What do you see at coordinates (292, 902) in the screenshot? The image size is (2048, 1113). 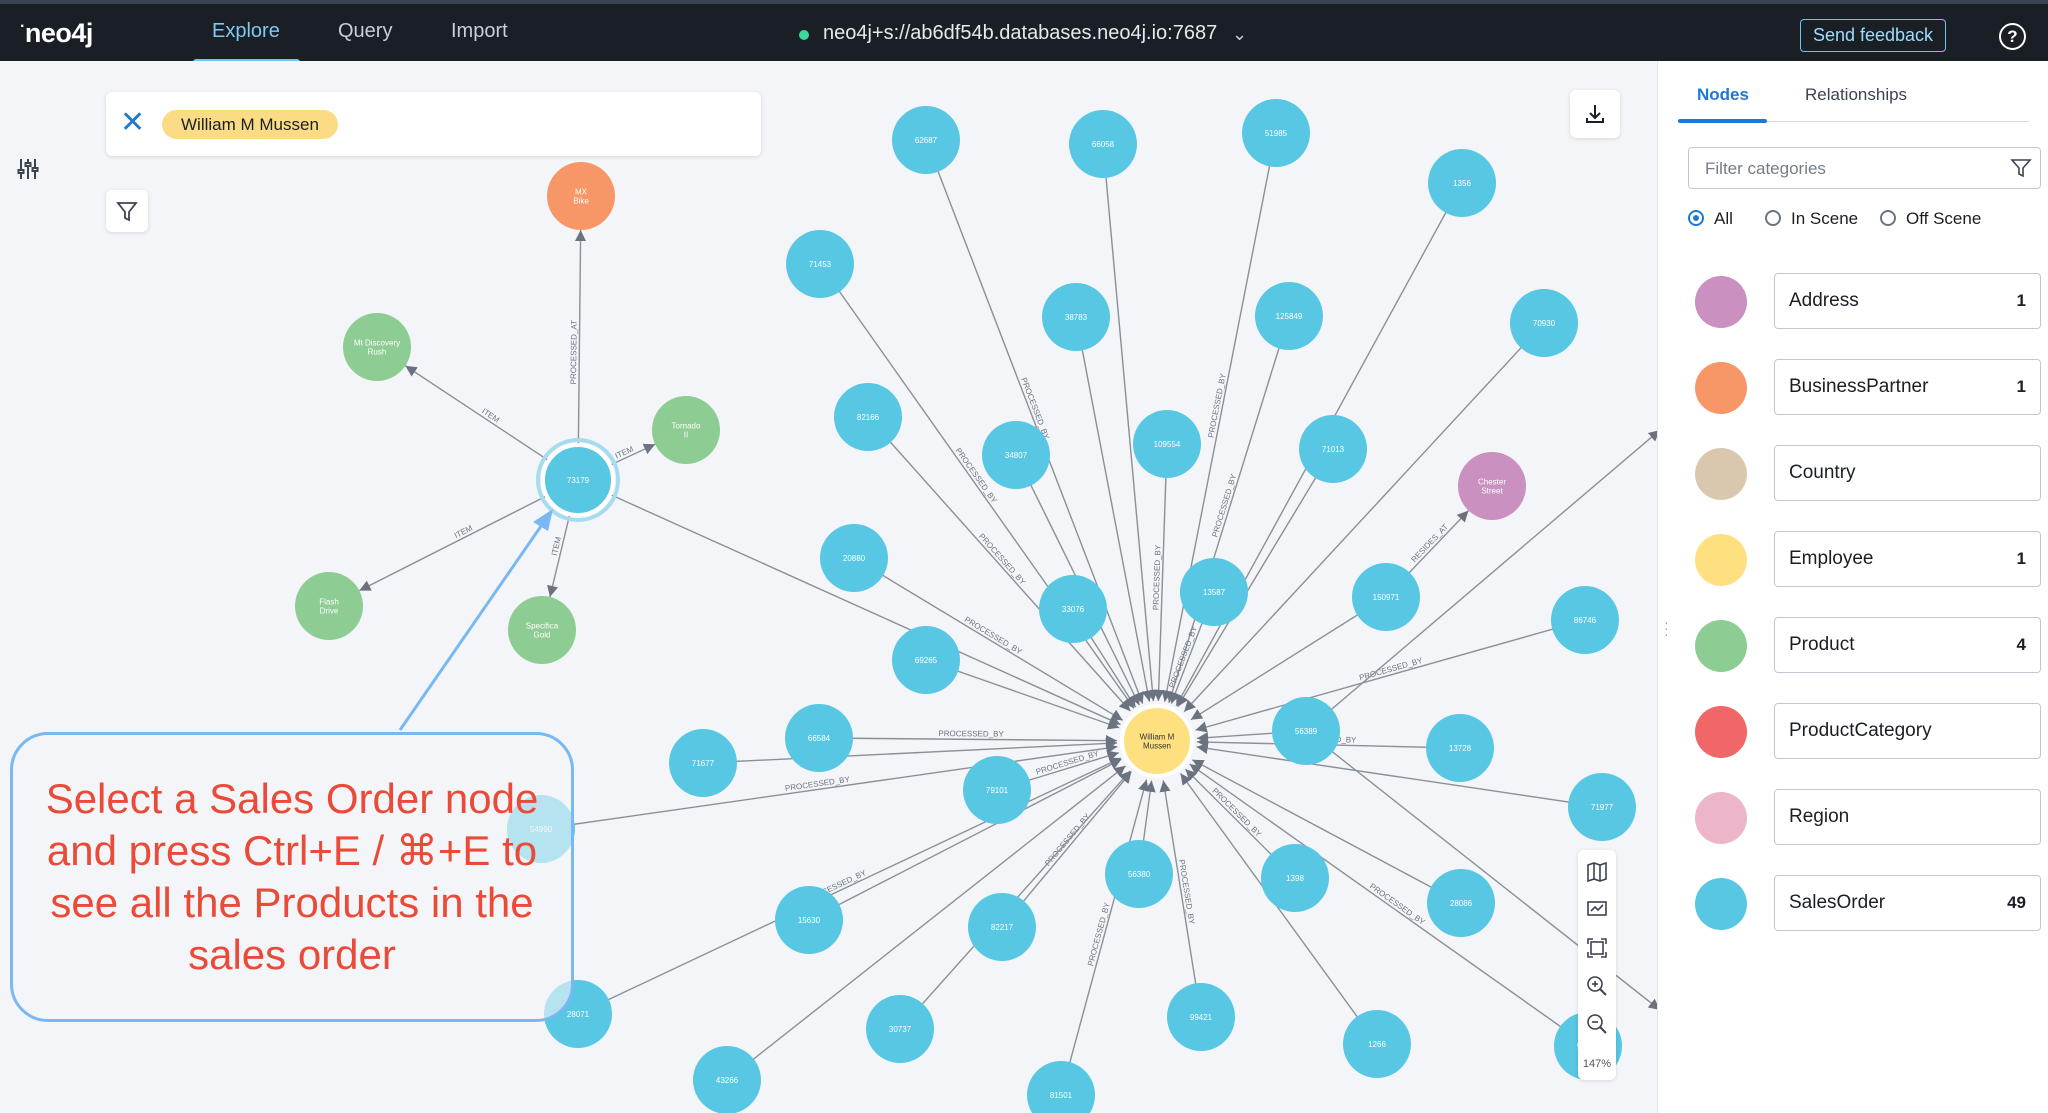 I see `callout-line: see all the Products in the` at bounding box center [292, 902].